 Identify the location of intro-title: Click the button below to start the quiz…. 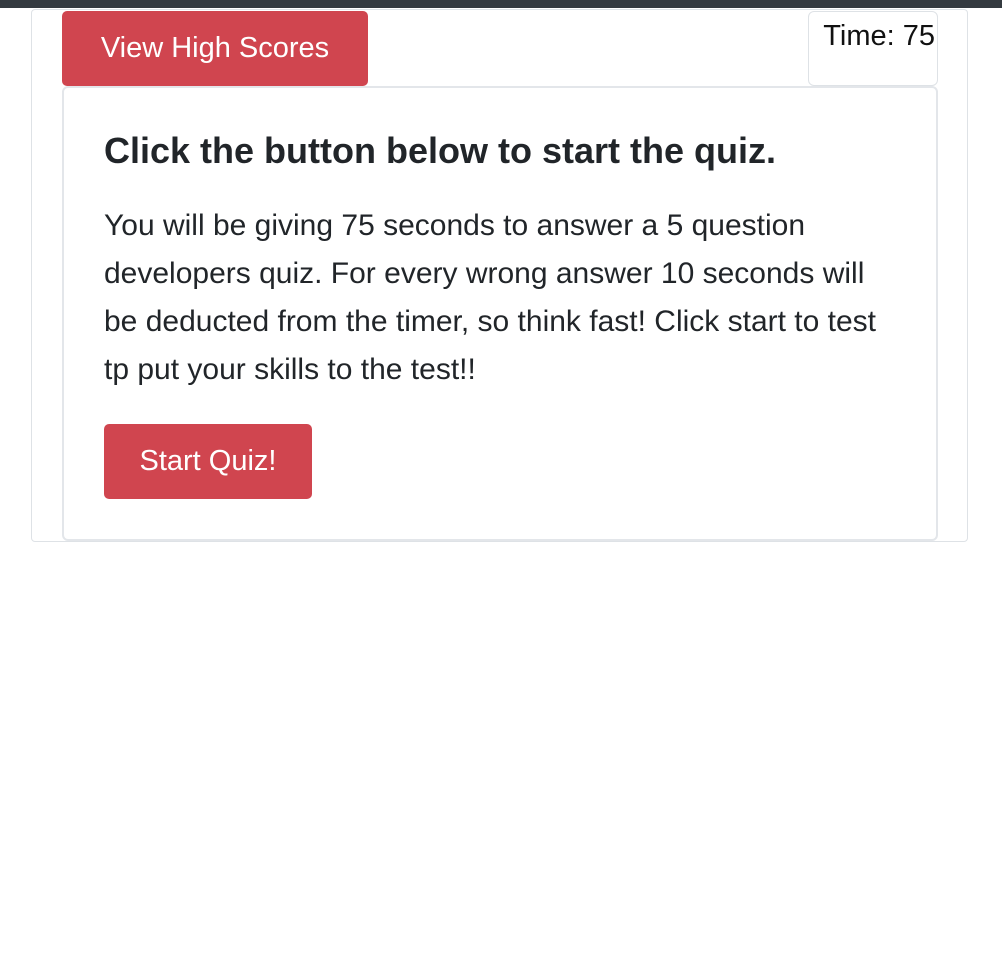
(440, 150).